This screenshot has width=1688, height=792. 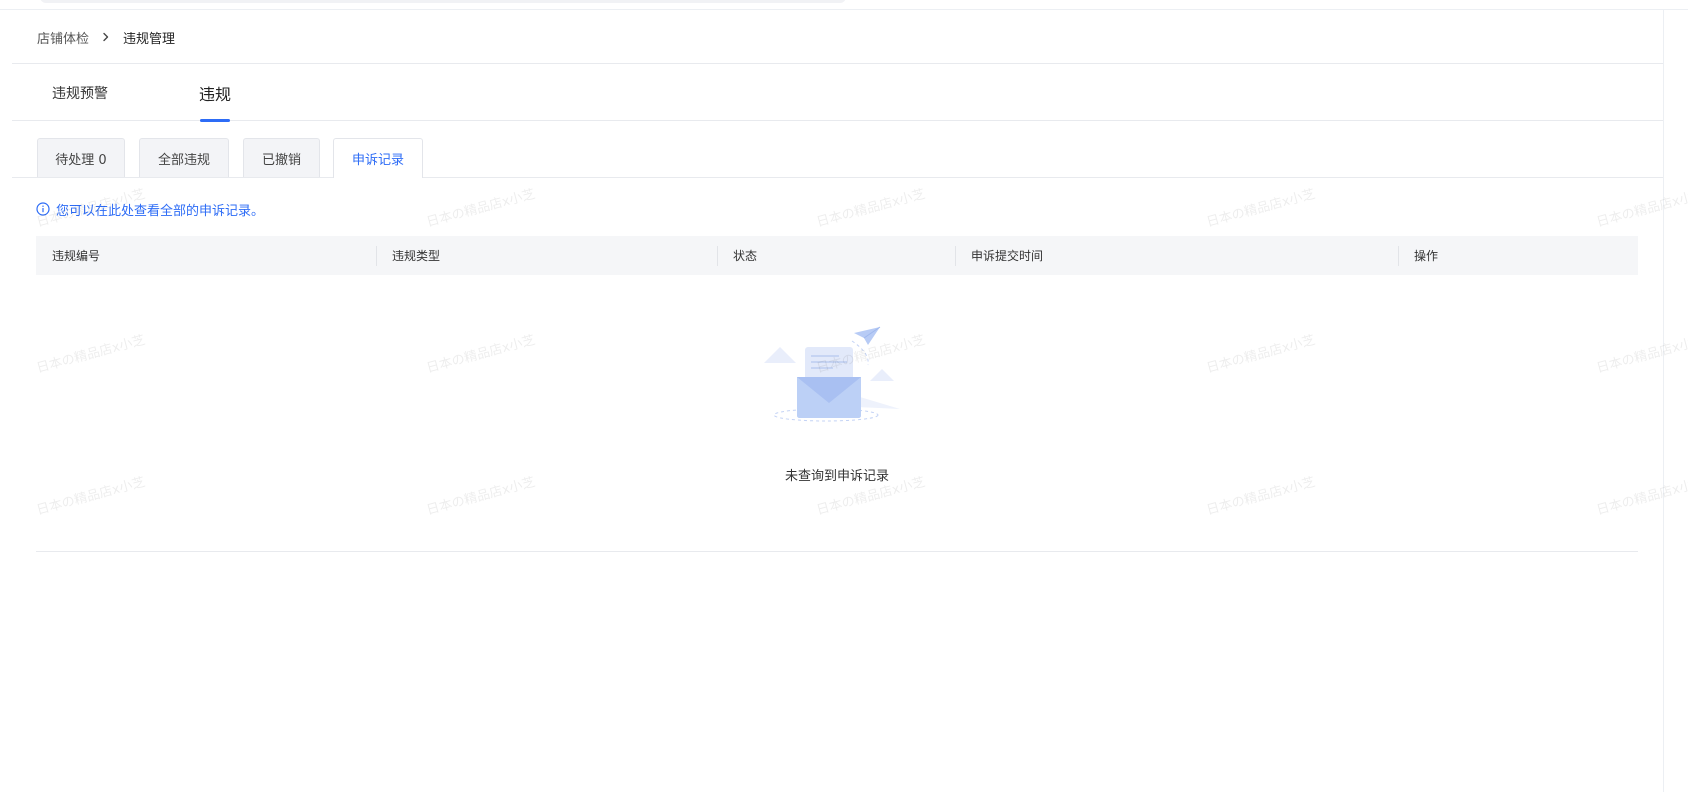 I want to click on info-tip-text: 您可以在此处查看全部的申诉记录。, so click(x=160, y=211).